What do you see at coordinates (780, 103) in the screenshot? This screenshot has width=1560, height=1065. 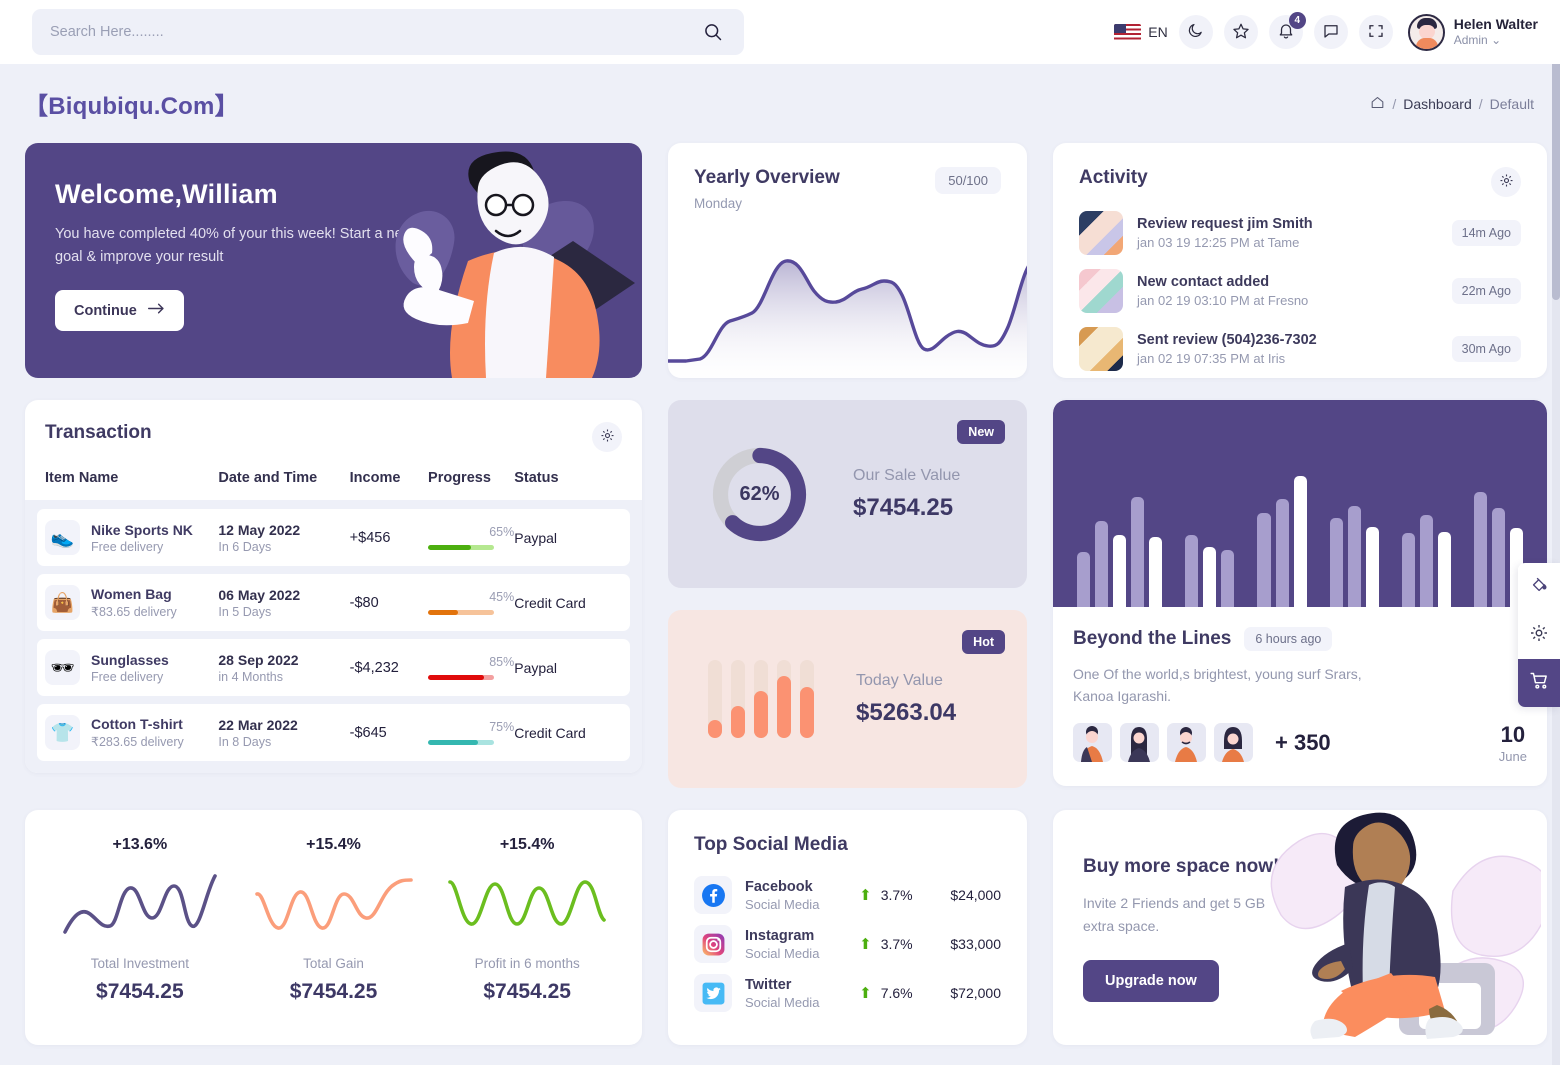 I see `breadcrumb-bar: 【Biqubiqu.Com】 / Dashboard / Default` at bounding box center [780, 103].